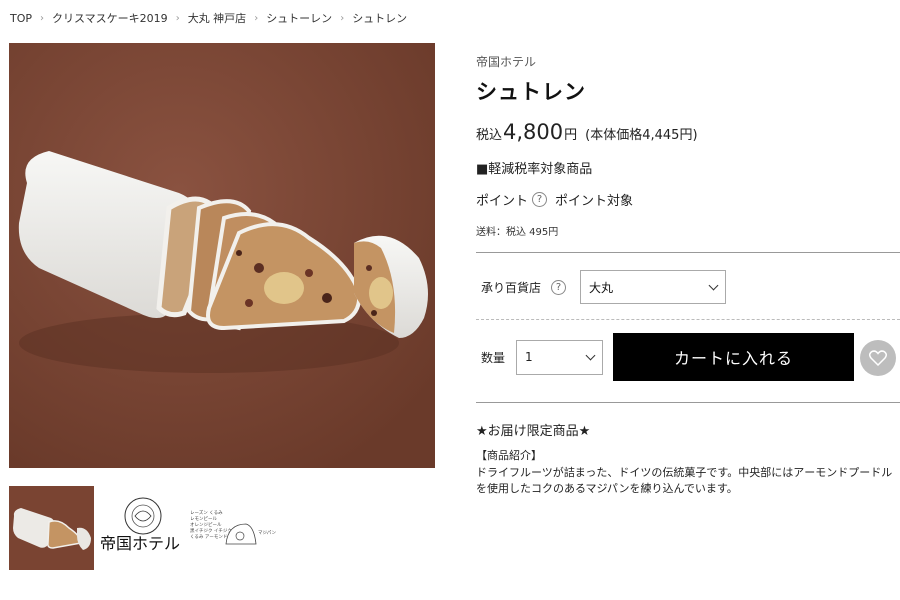 The width and height of the screenshot is (900, 600). I want to click on divider-dashed, so click(688, 319).